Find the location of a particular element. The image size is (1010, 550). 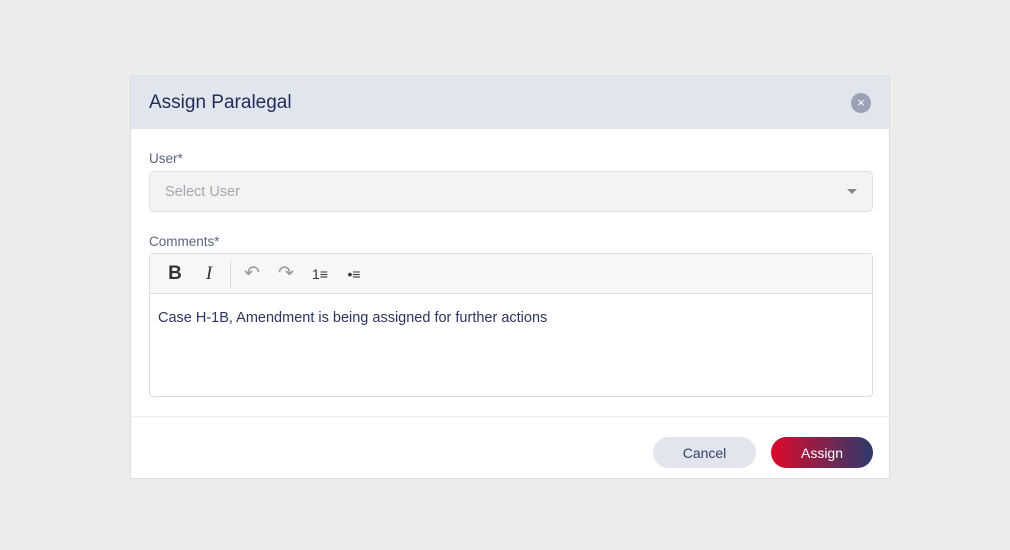

chevron-down-icon is located at coordinates (852, 191).